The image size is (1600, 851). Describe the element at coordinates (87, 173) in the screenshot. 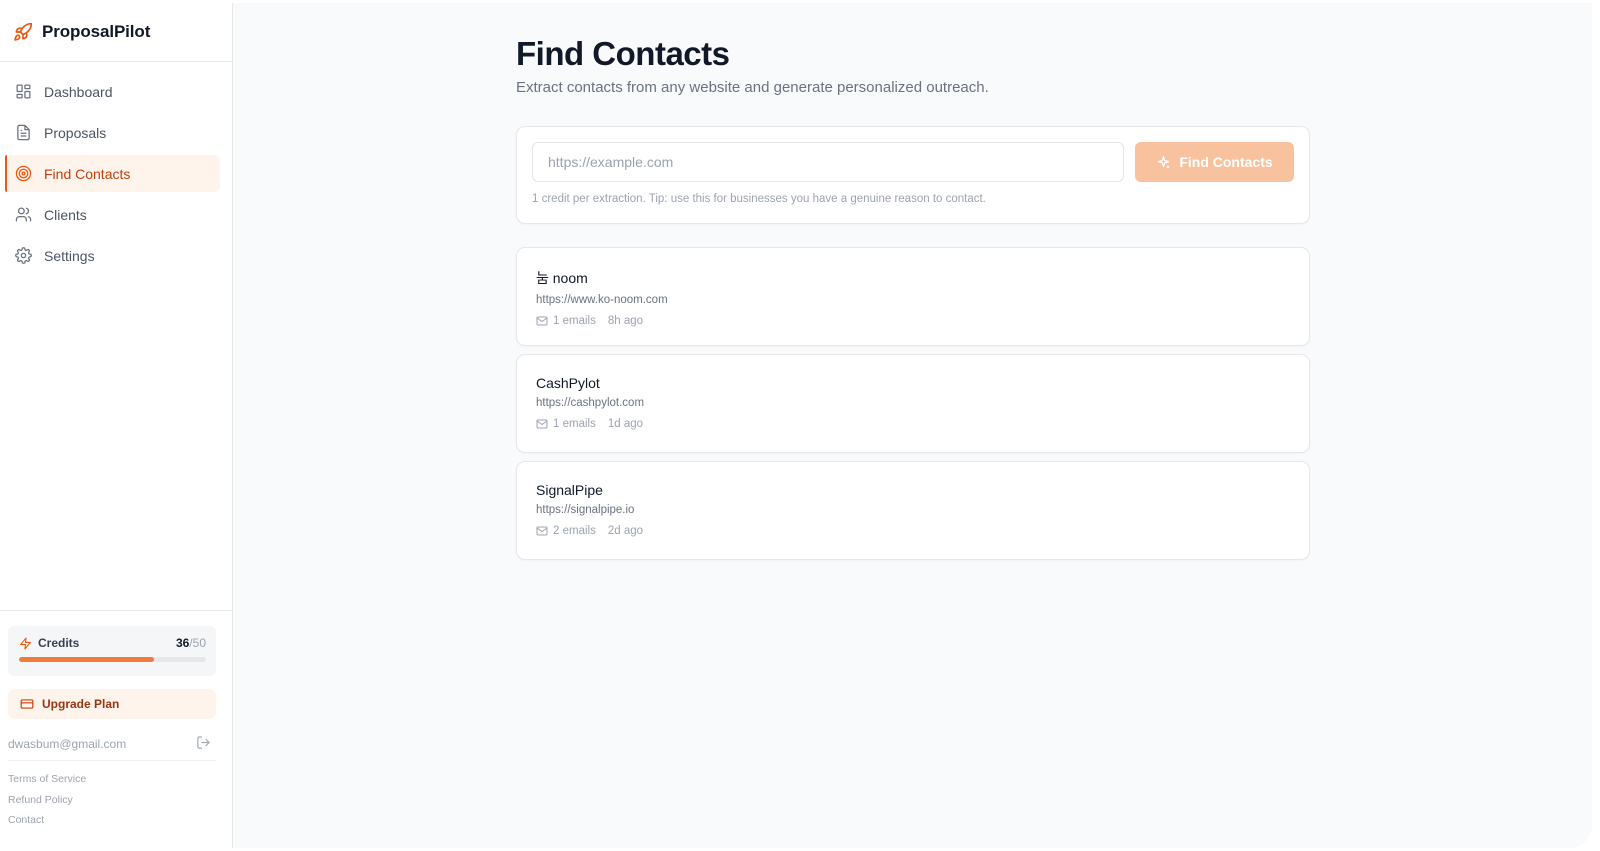

I see `sidebar-item-label: Find Contacts` at that location.